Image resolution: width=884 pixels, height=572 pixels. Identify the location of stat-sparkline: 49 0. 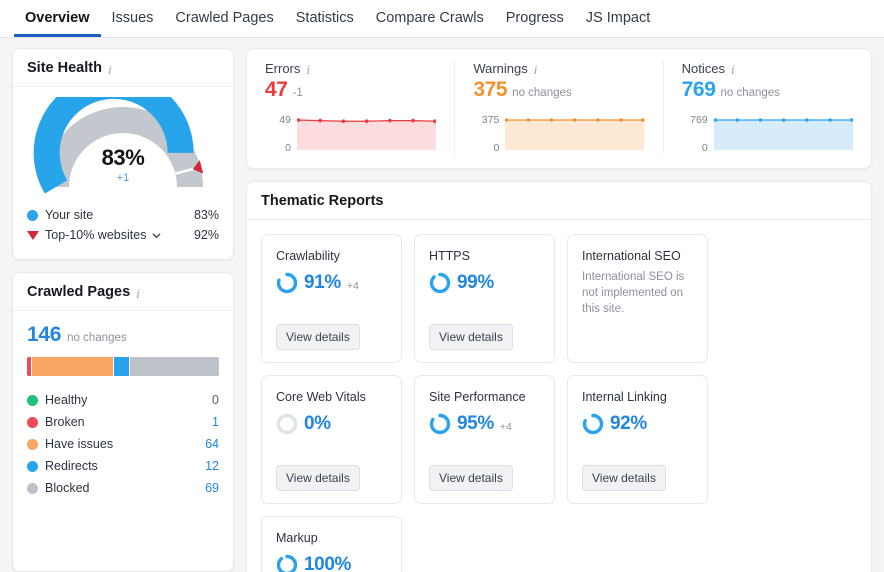
(351, 134).